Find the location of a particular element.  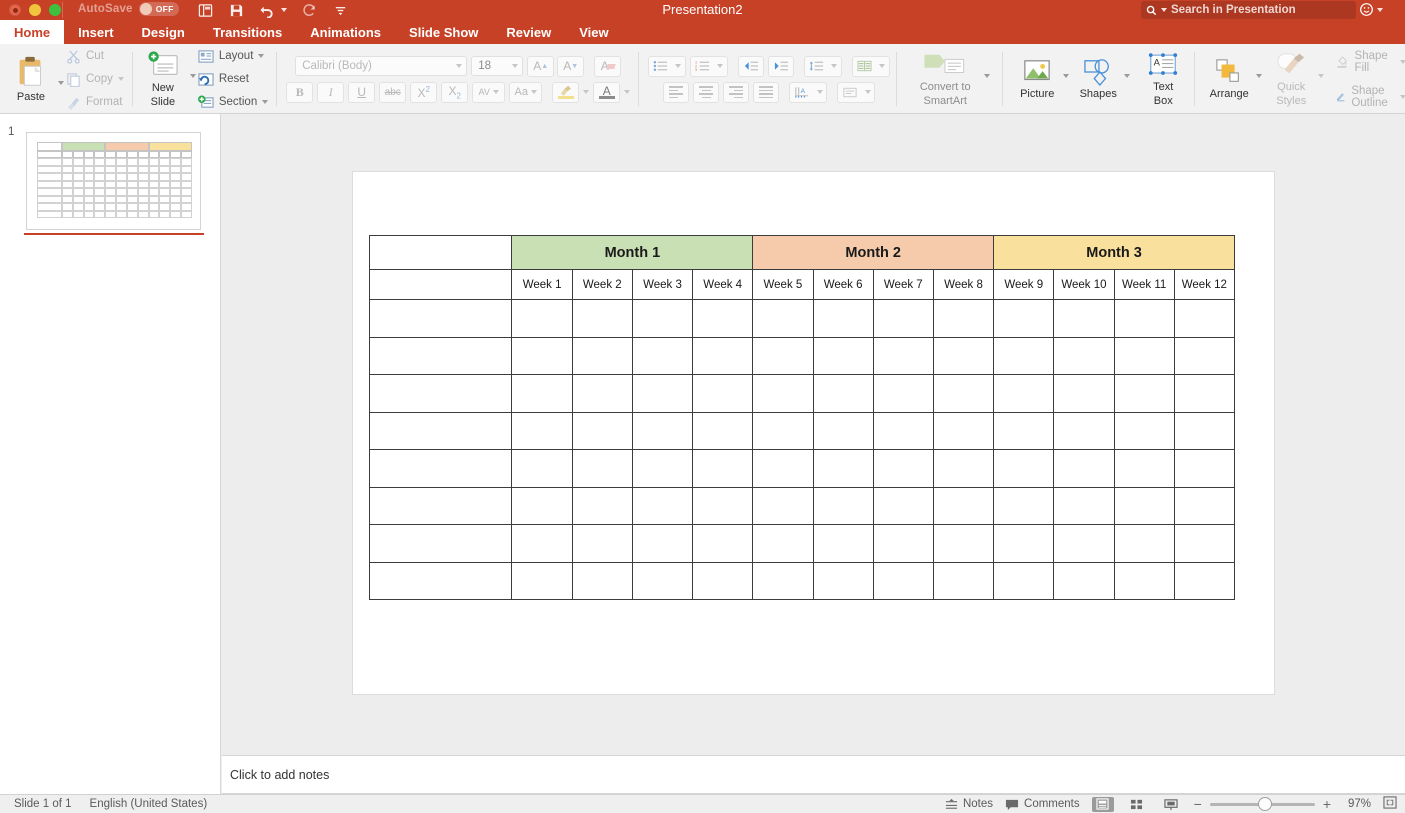

smartart-dropdown-caret-icon is located at coordinates (987, 76).